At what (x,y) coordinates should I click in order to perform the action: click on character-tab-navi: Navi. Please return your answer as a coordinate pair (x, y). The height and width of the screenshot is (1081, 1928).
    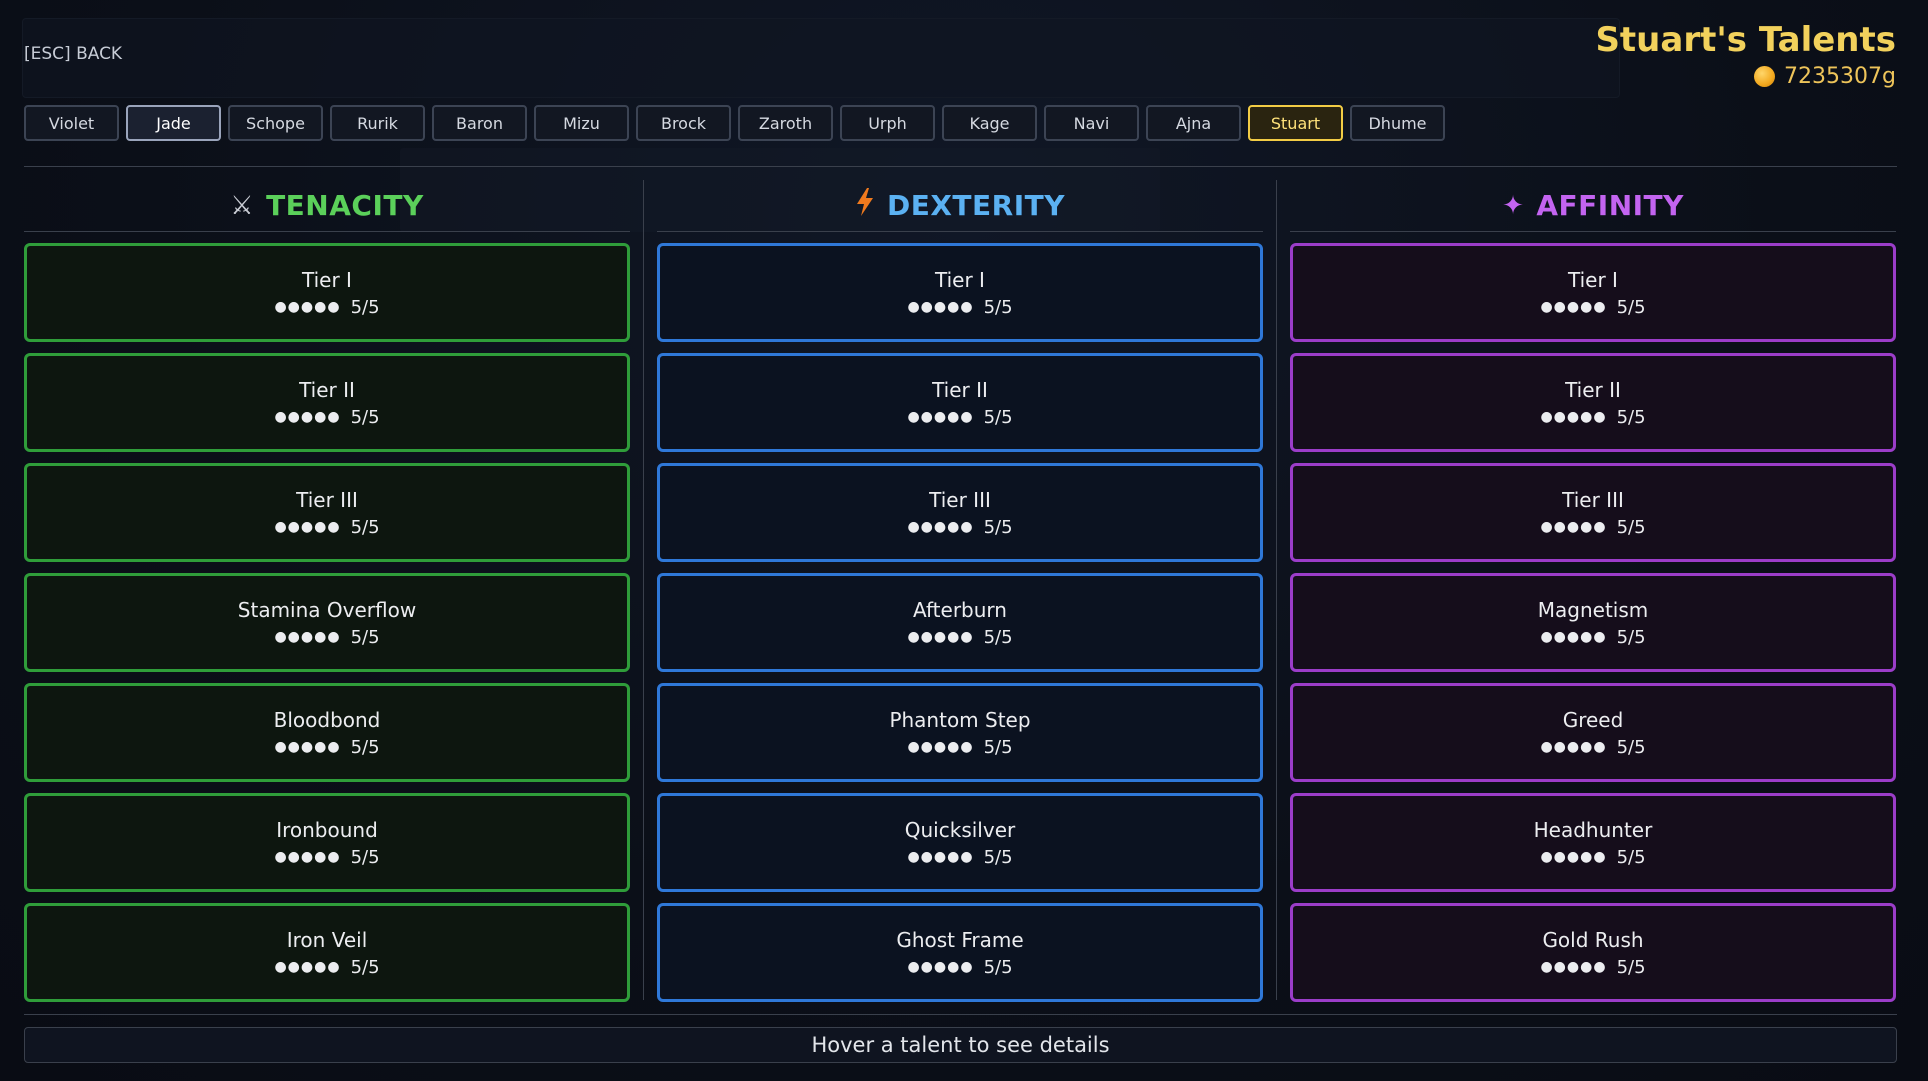
    Looking at the image, I should click on (1091, 123).